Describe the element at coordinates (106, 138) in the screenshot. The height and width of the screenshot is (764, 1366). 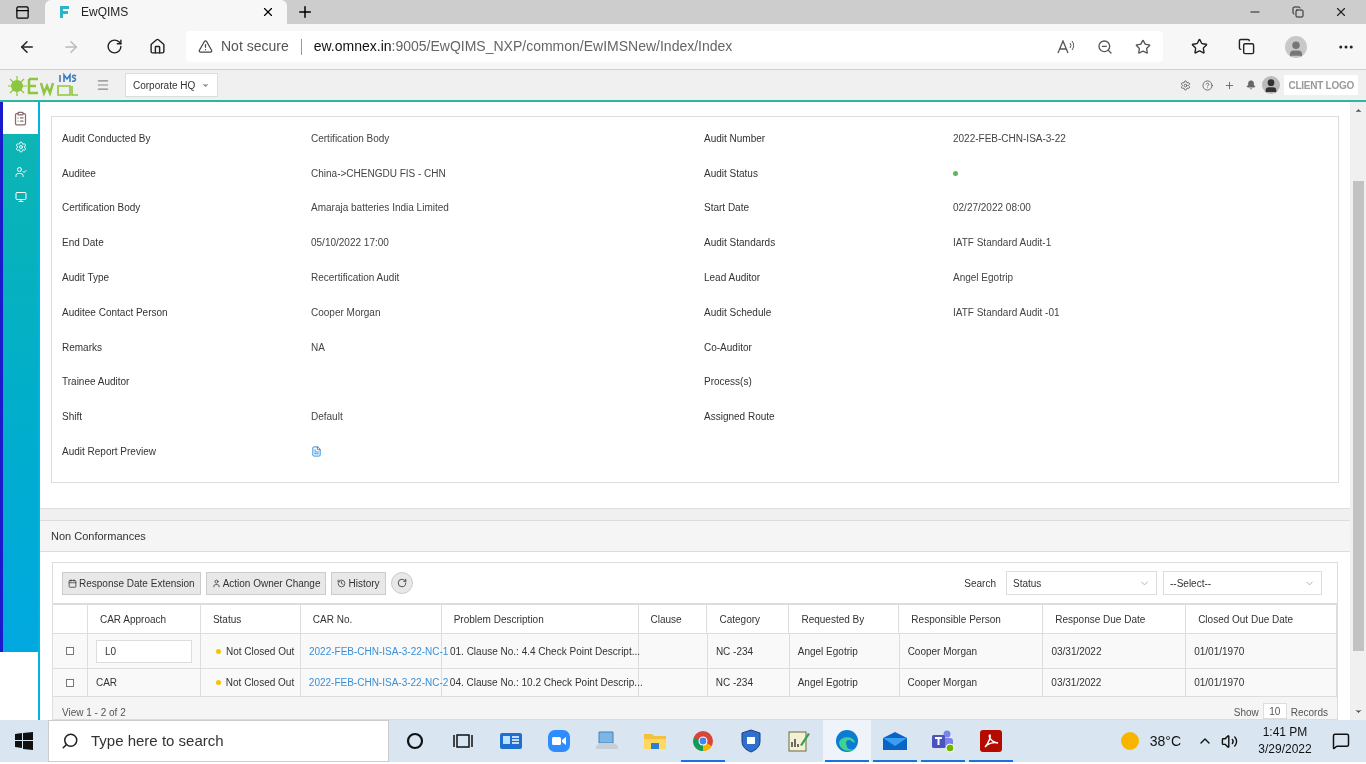
I see `field-label: Audit Conducted By` at that location.